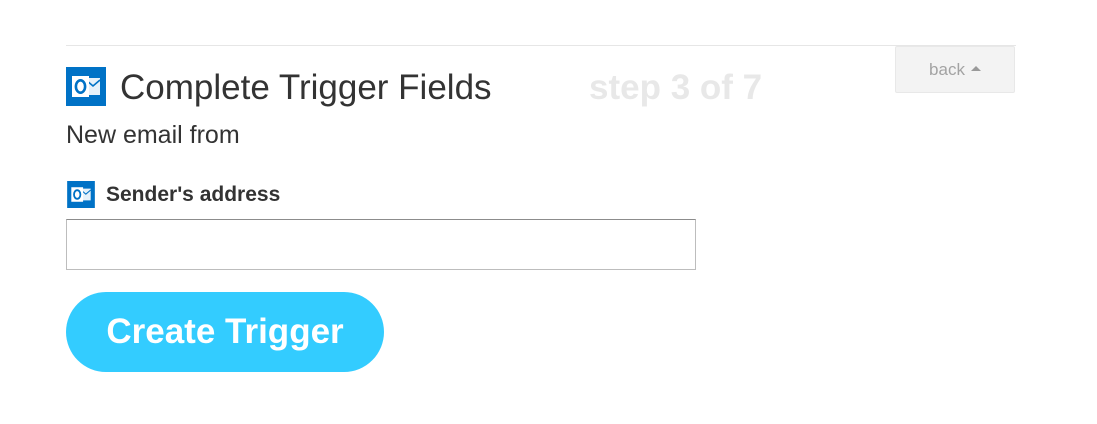  What do you see at coordinates (541, 45) in the screenshot?
I see `header-divider` at bounding box center [541, 45].